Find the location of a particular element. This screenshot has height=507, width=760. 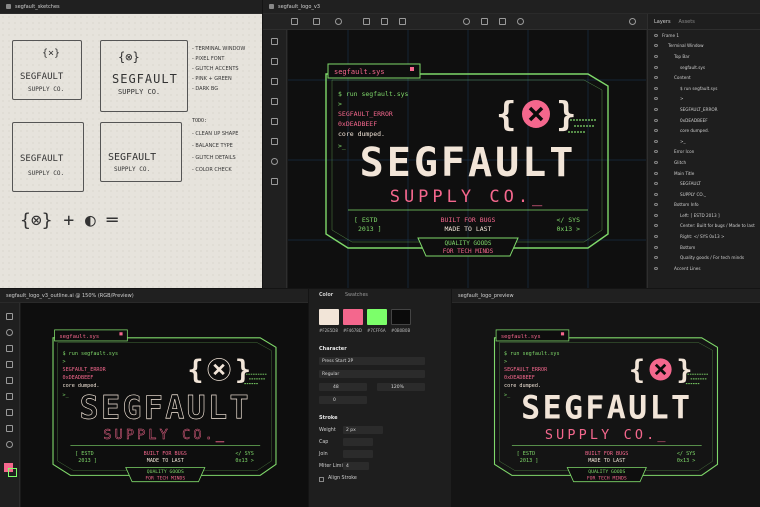

leading-field: 0 is located at coordinates (343, 400).